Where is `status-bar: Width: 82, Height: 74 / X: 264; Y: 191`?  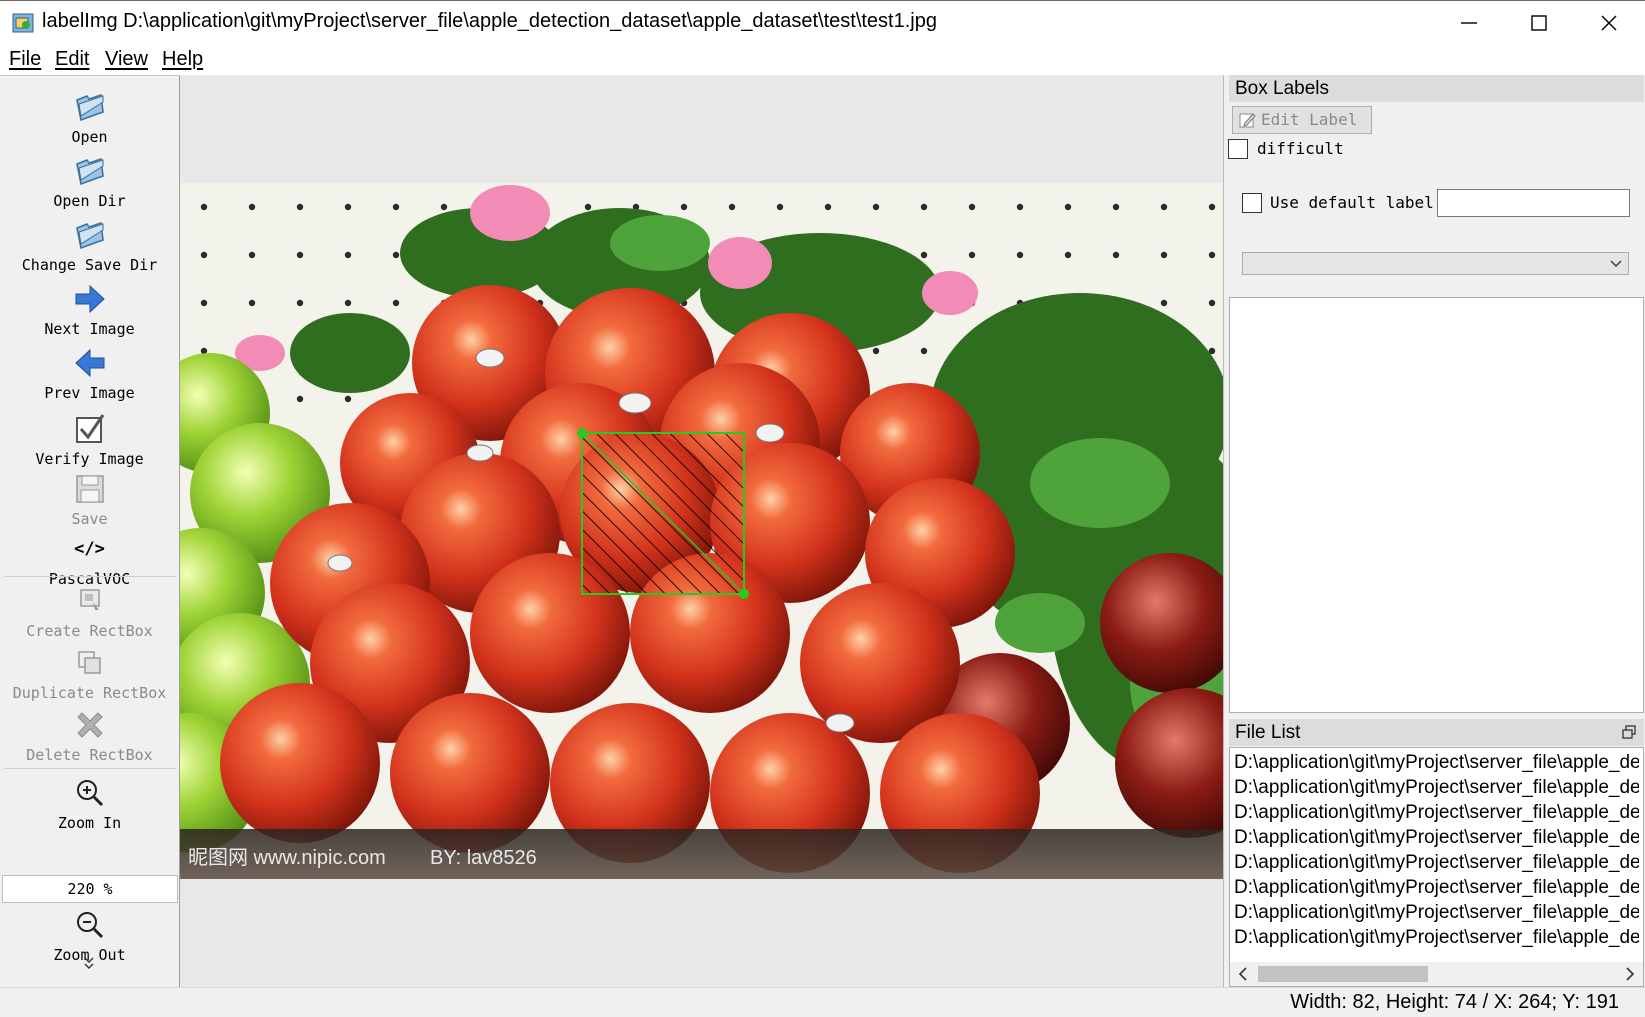 status-bar: Width: 82, Height: 74 / X: 264; Y: 191 is located at coordinates (822, 1002).